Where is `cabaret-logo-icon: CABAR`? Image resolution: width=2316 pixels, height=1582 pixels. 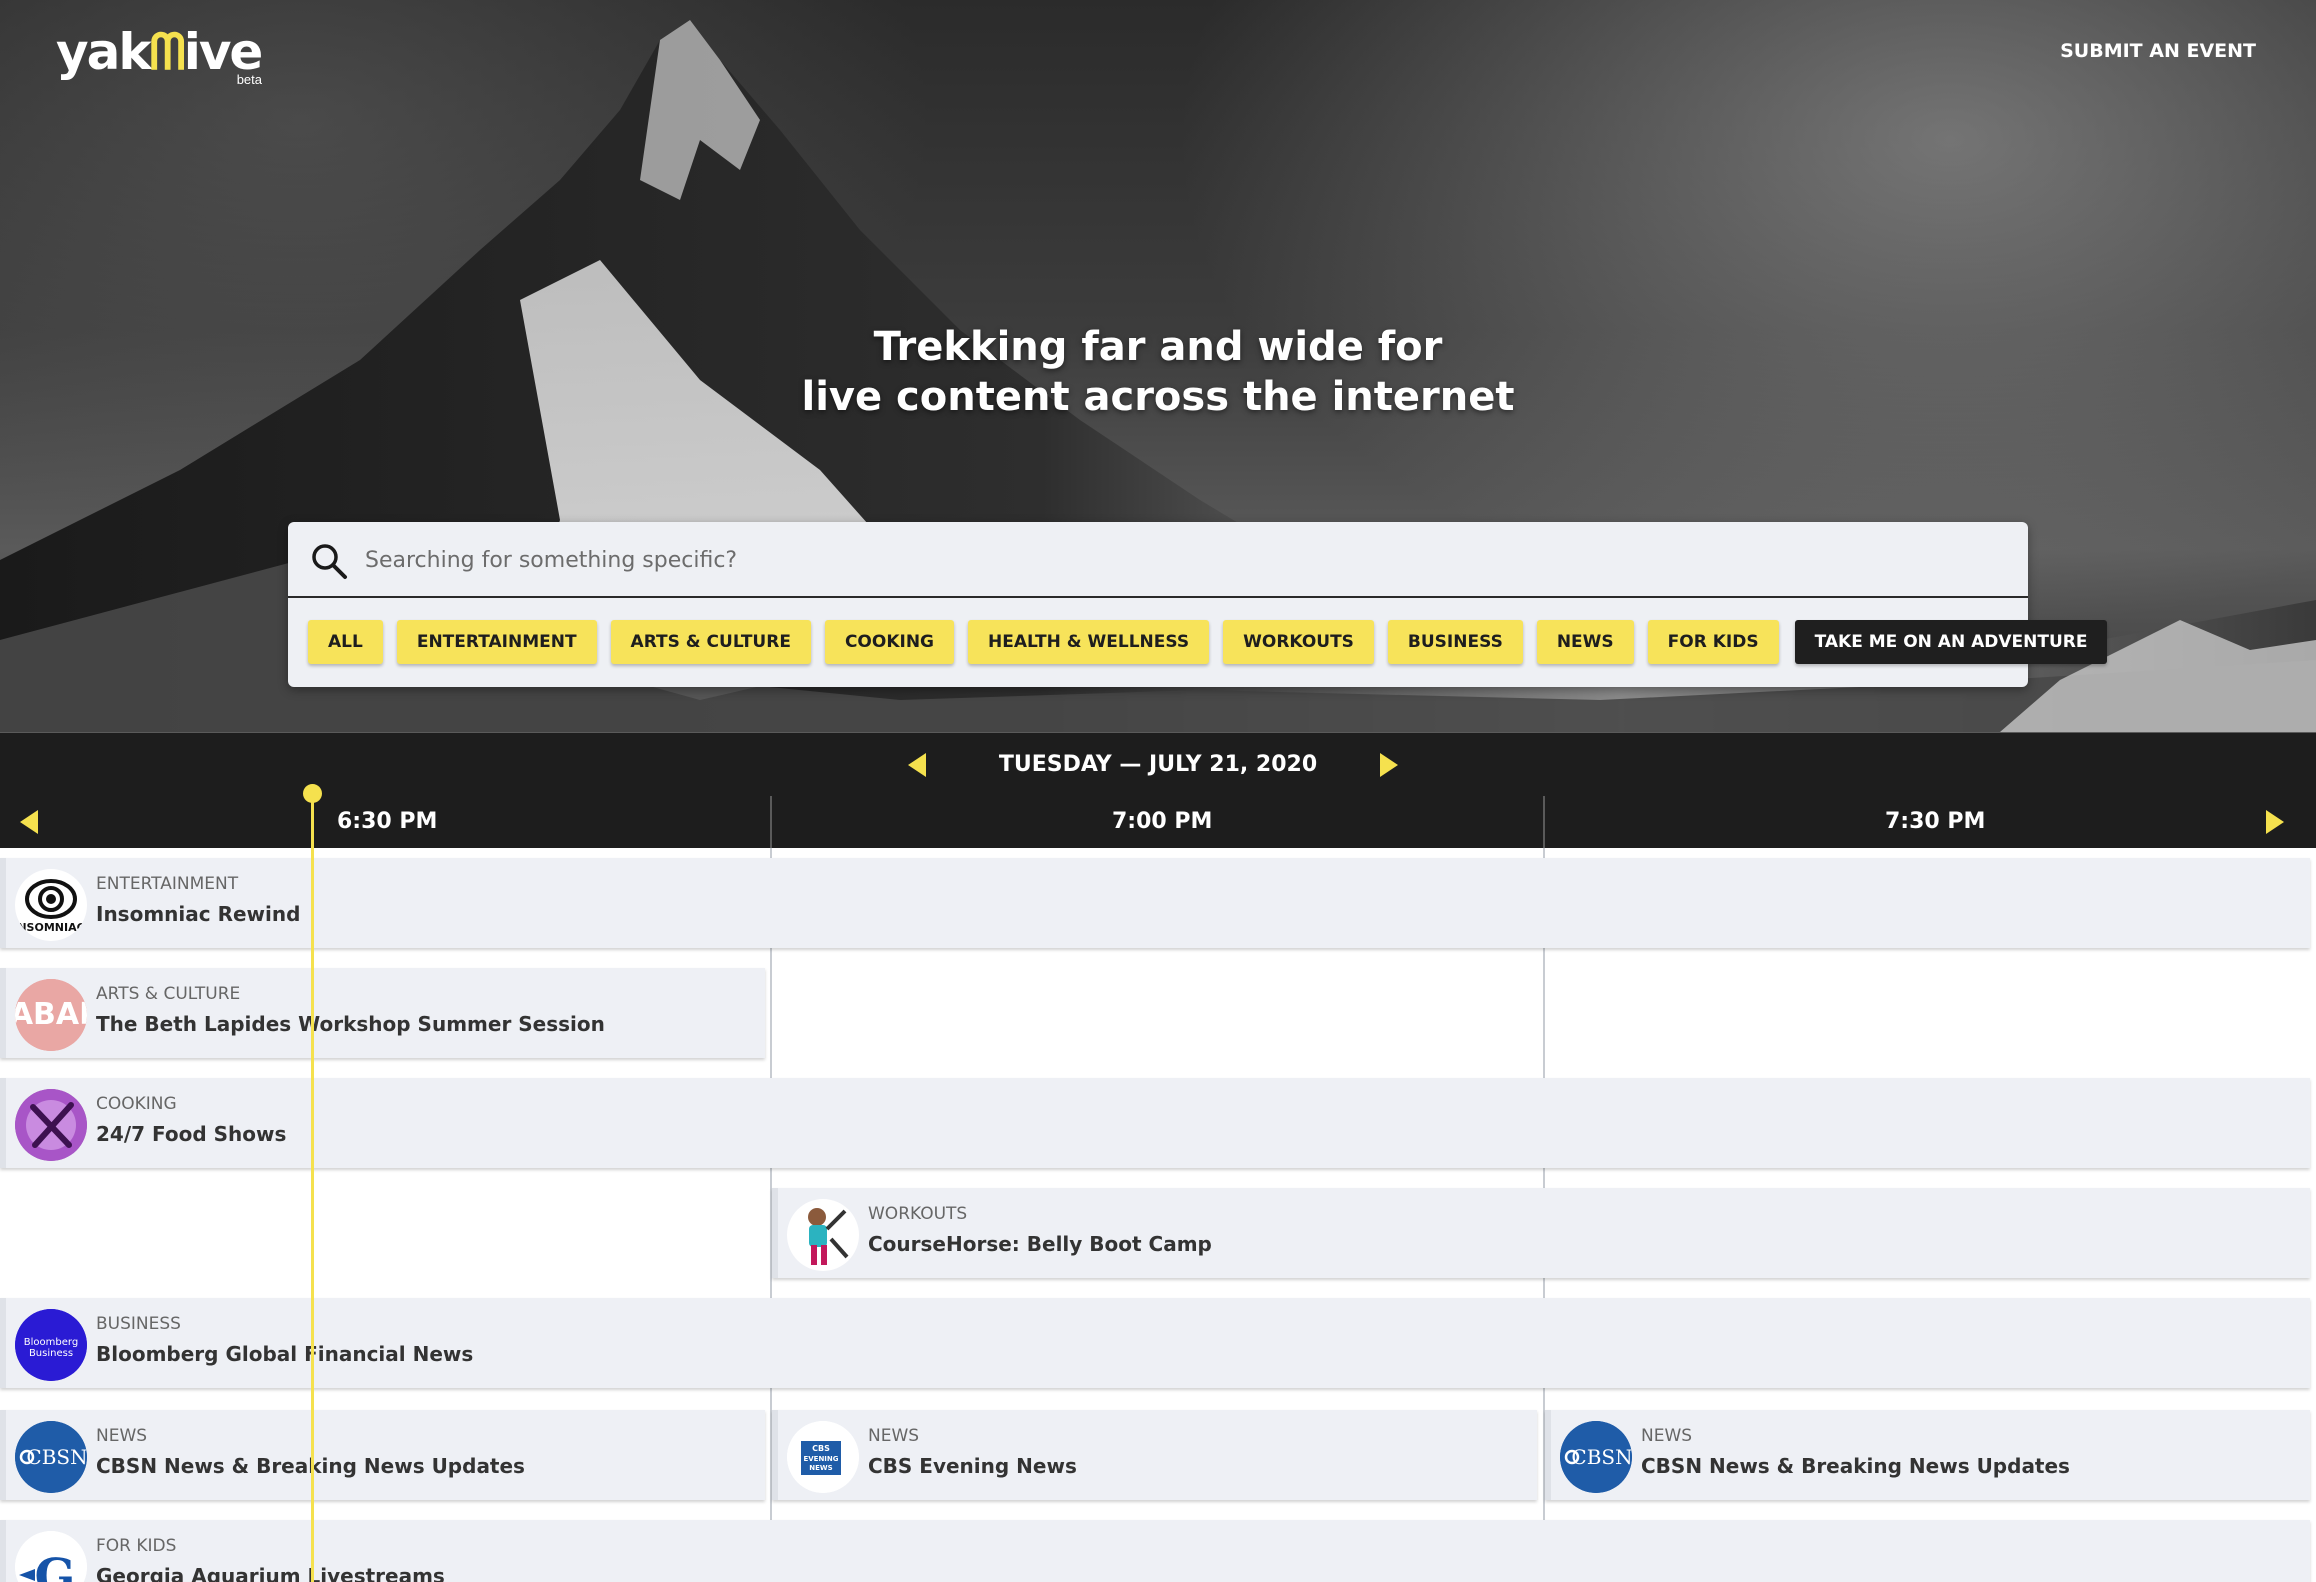
cabaret-logo-icon: CABAR is located at coordinates (51, 1015).